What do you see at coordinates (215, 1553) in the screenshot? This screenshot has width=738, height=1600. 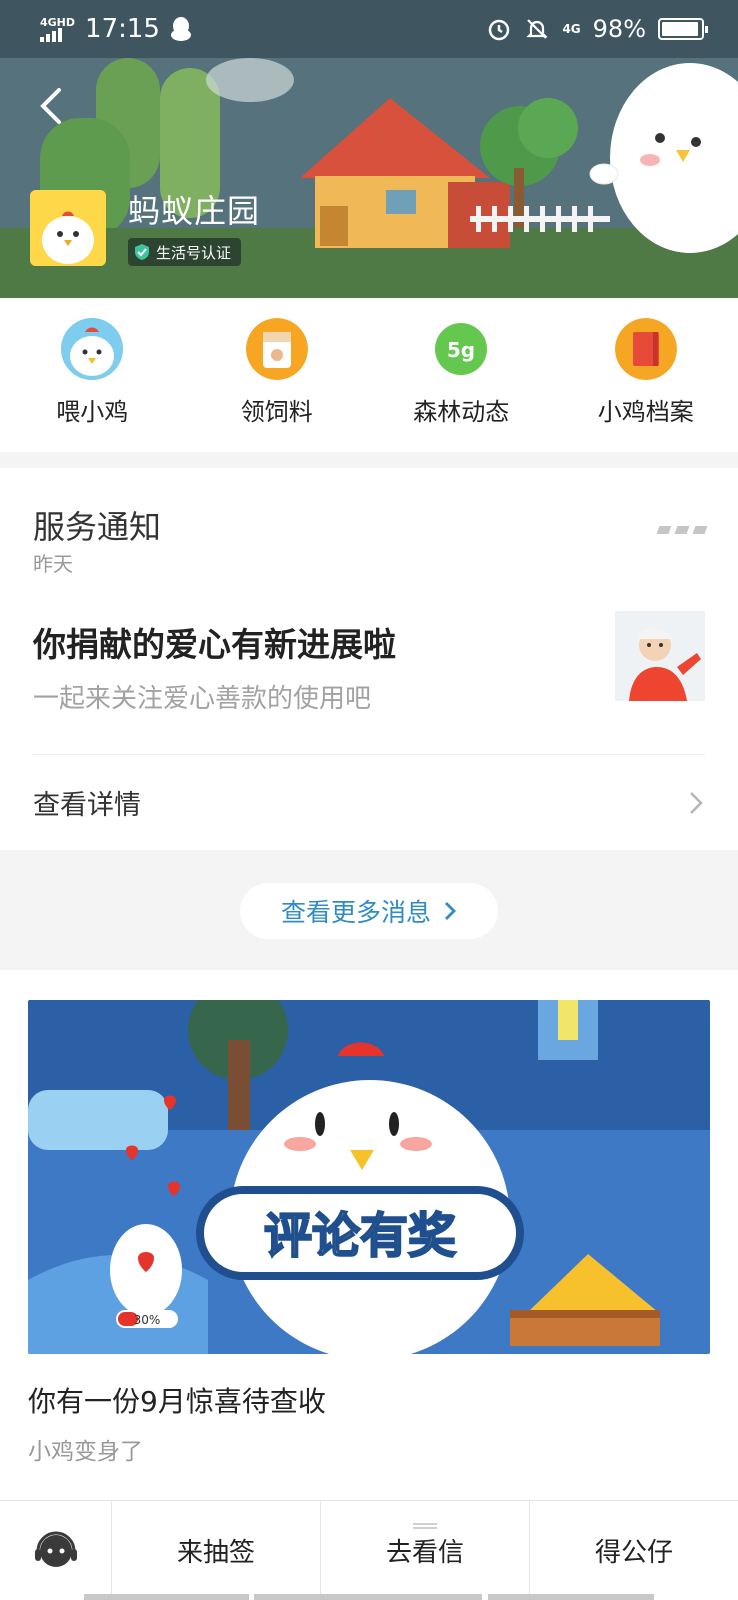 I see `nav-label: 来抽签` at bounding box center [215, 1553].